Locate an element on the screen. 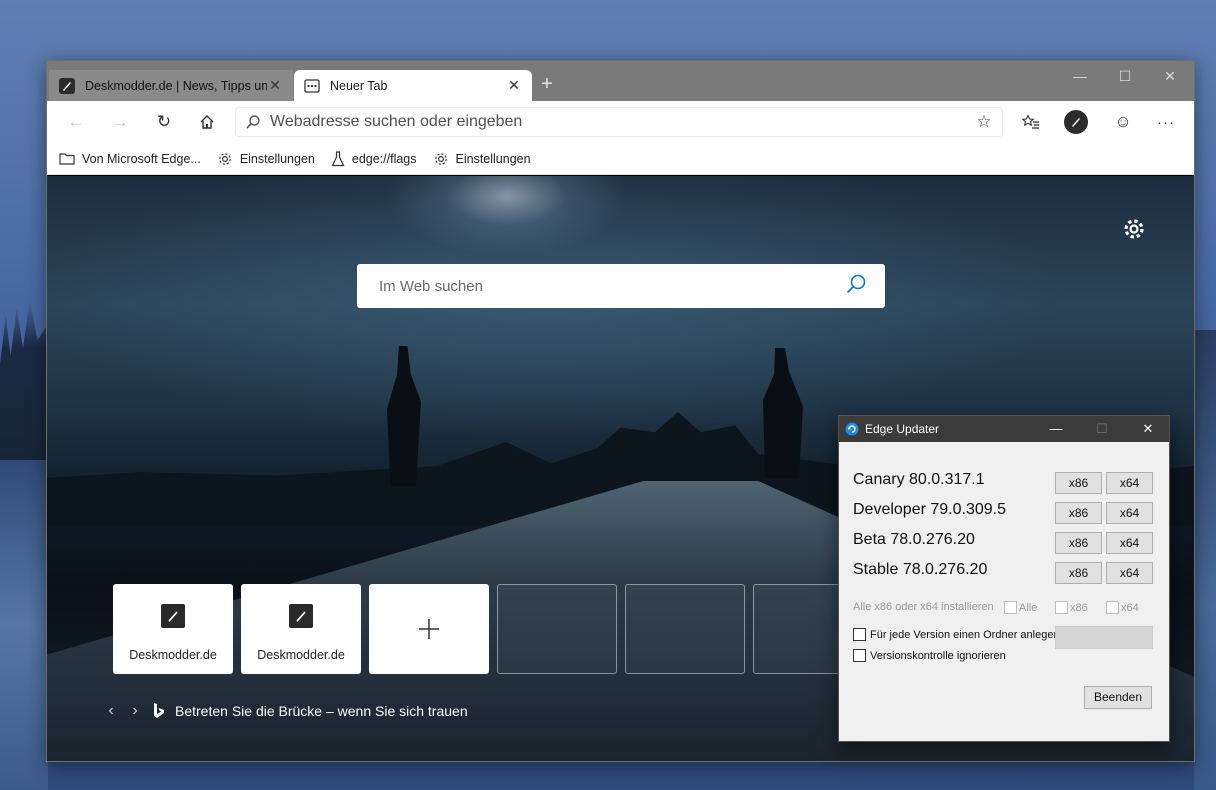  install-all-label: Alle x86 oder x64 installieren is located at coordinates (923, 607).